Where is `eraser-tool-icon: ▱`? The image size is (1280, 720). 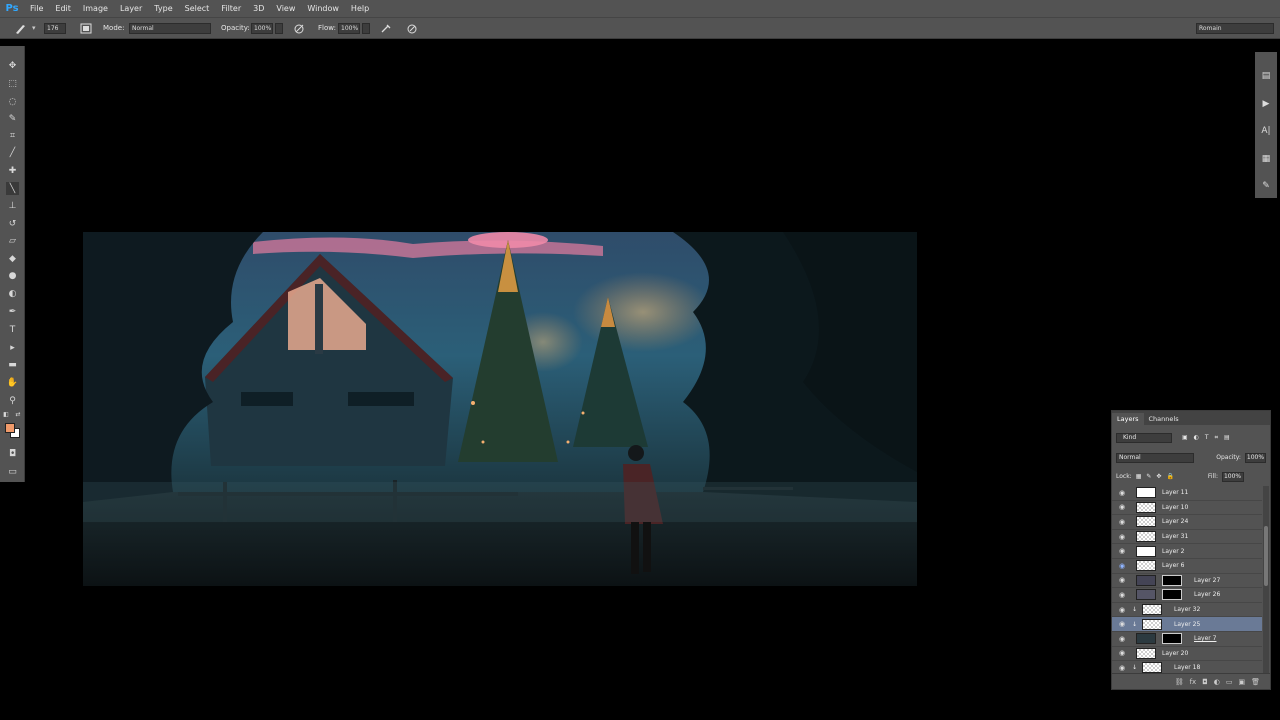
eraser-tool-icon: ▱ is located at coordinates (12, 240).